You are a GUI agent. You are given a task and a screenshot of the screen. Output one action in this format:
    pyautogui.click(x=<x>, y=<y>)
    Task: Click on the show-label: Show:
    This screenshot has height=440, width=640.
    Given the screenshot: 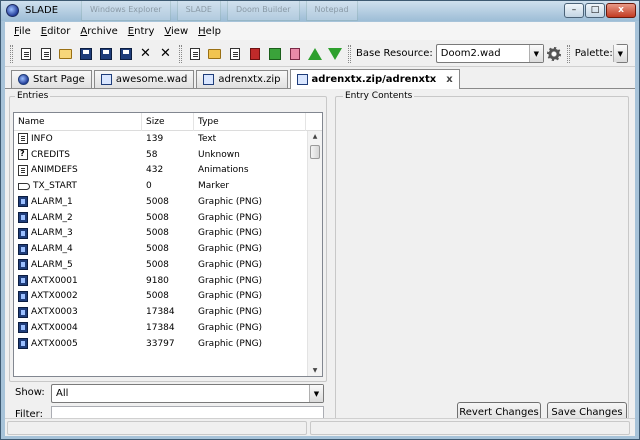 What is the action you would take?
    pyautogui.click(x=30, y=392)
    